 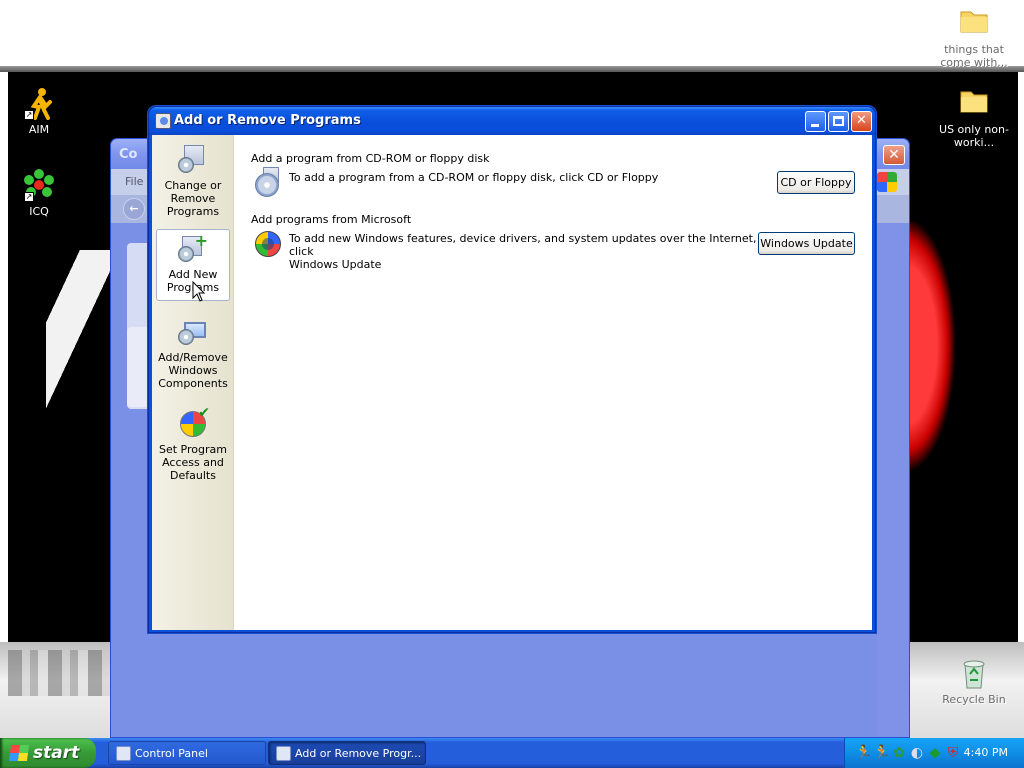 I want to click on desktop-icon-label: ICQ, so click(x=39, y=211).